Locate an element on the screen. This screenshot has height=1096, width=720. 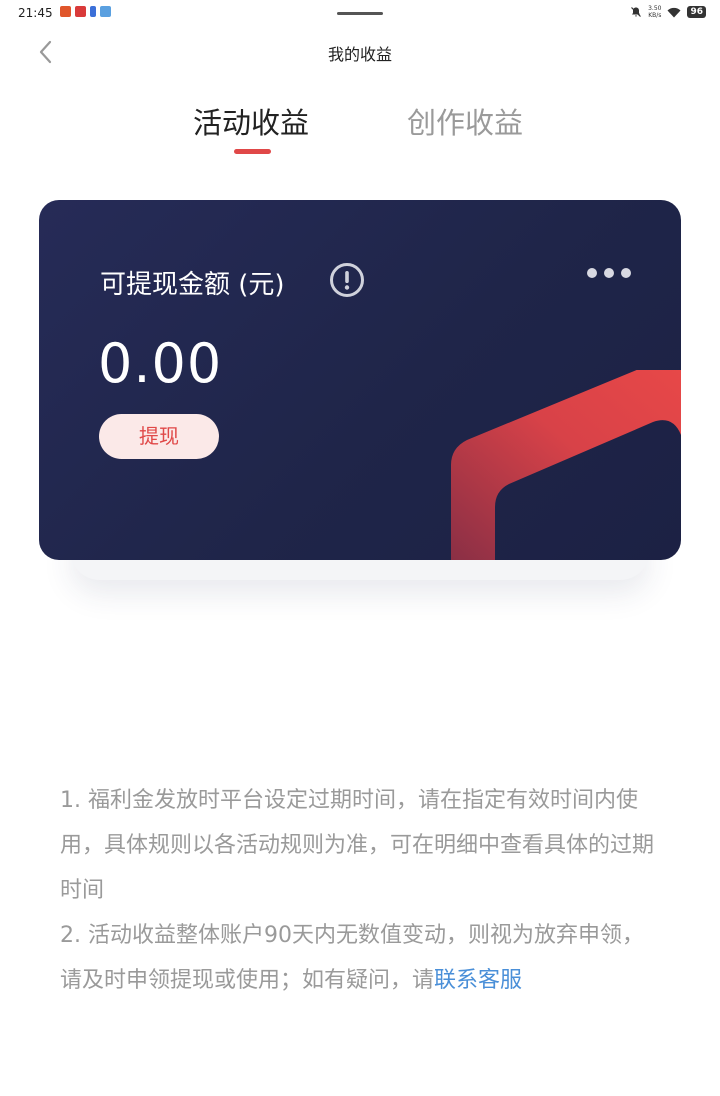
net-speed-value: 3.50 is located at coordinates (655, 8).